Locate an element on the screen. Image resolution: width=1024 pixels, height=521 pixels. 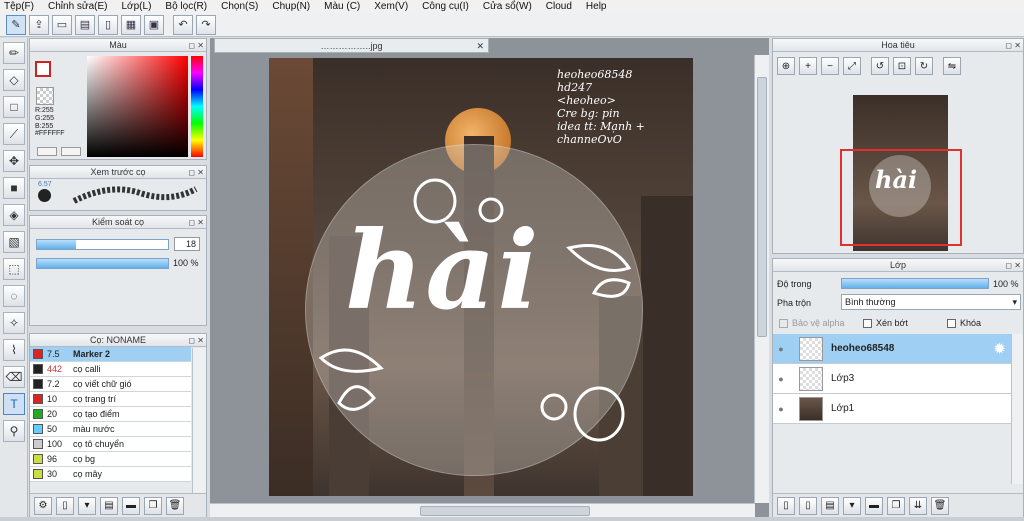
brush-list-item: 100 cọ tô chuyển is located at coordinates (110, 444).